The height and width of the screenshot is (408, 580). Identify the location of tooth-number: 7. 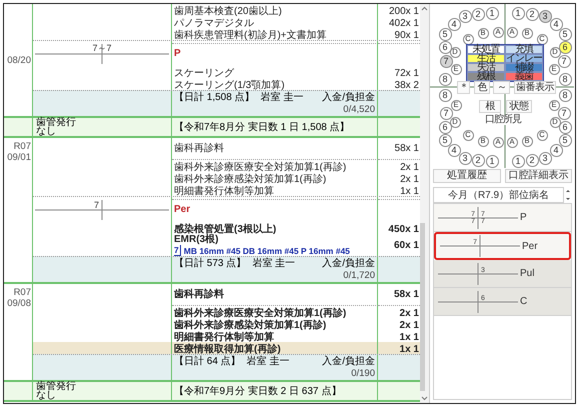
(96, 205).